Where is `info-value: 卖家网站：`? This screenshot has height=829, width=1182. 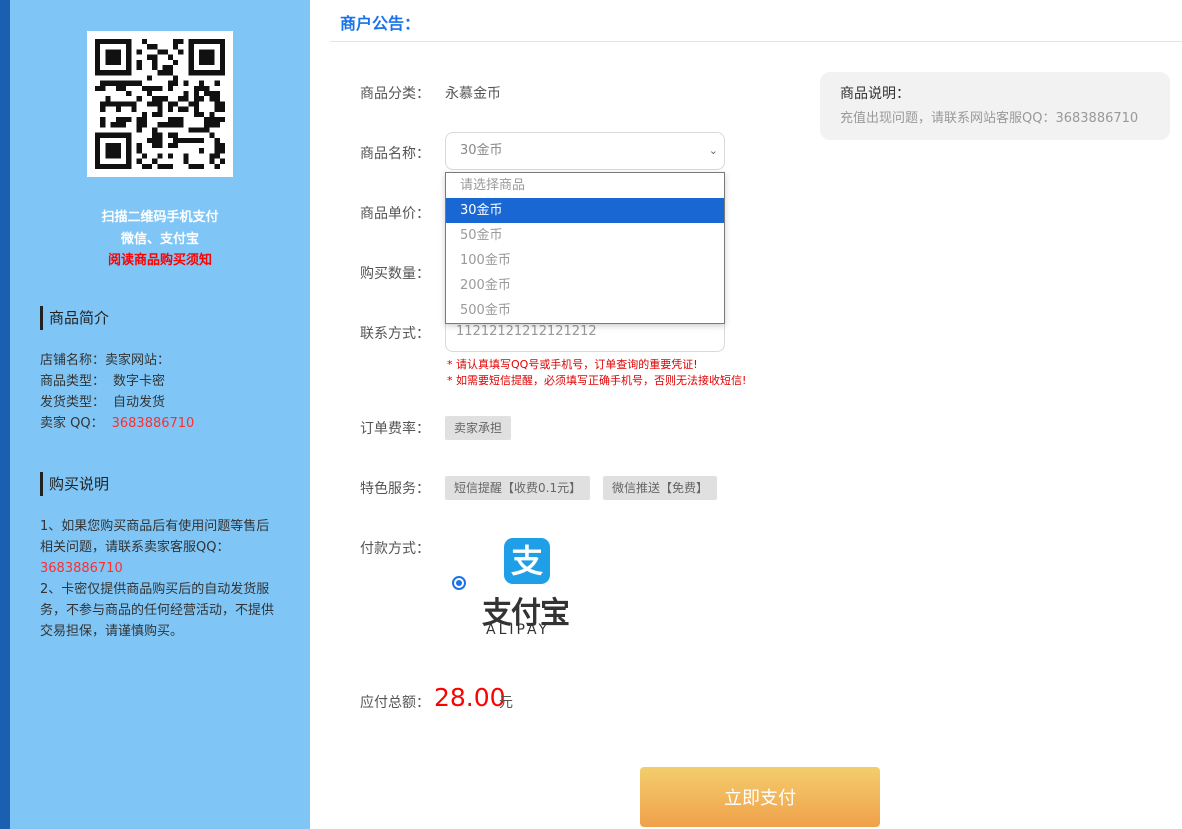 info-value: 卖家网站： is located at coordinates (138, 360).